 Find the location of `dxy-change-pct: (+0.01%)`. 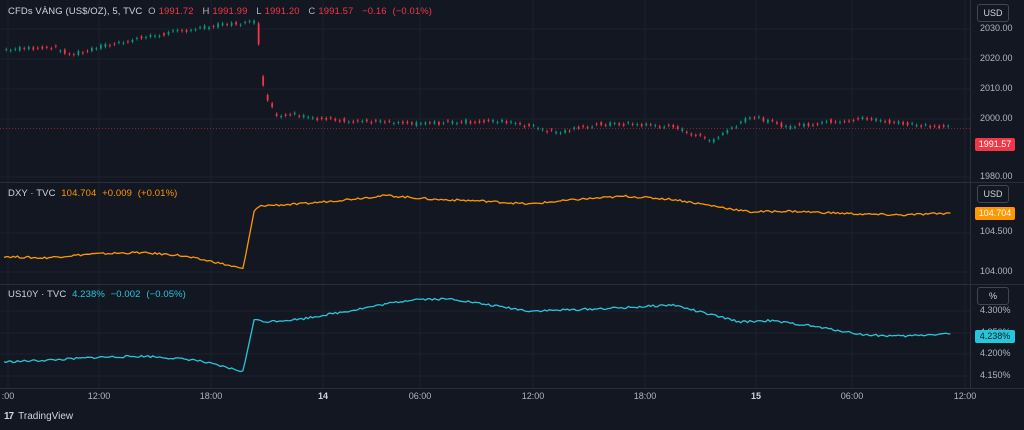

dxy-change-pct: (+0.01%) is located at coordinates (157, 193).